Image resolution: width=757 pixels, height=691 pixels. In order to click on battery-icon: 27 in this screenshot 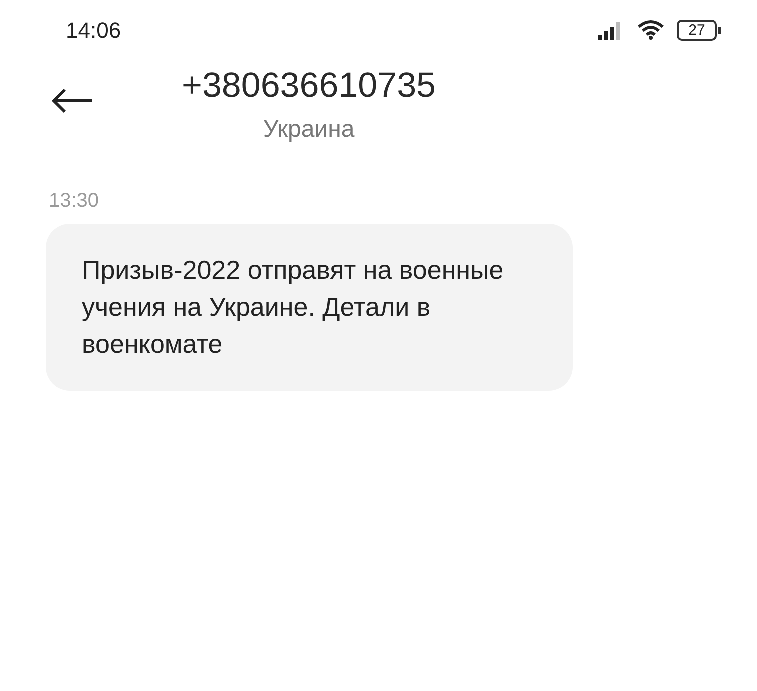, I will do `click(697, 30)`.